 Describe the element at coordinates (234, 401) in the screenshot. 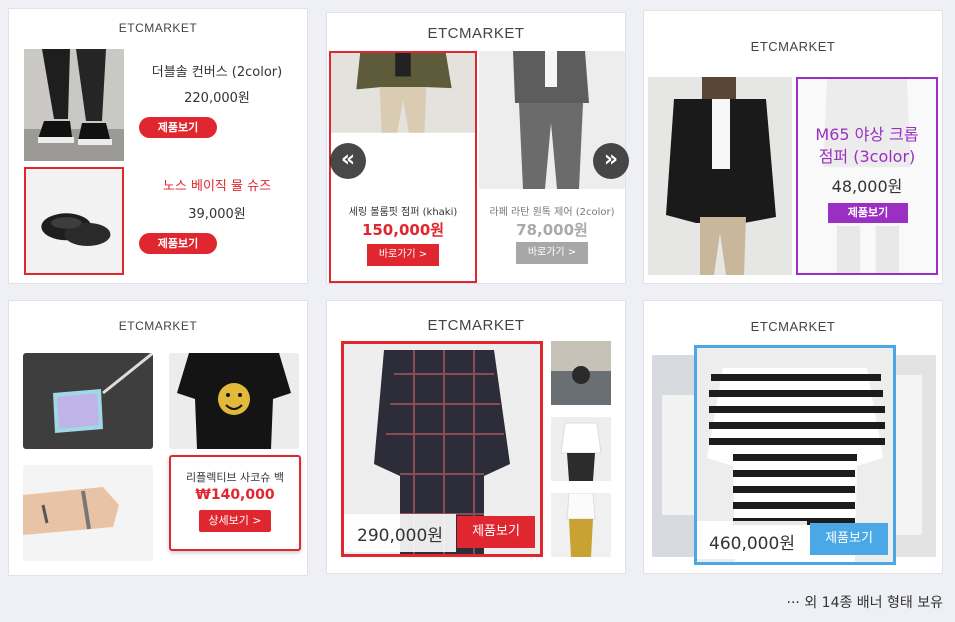

I see `banner-4-photo-tshirt` at that location.